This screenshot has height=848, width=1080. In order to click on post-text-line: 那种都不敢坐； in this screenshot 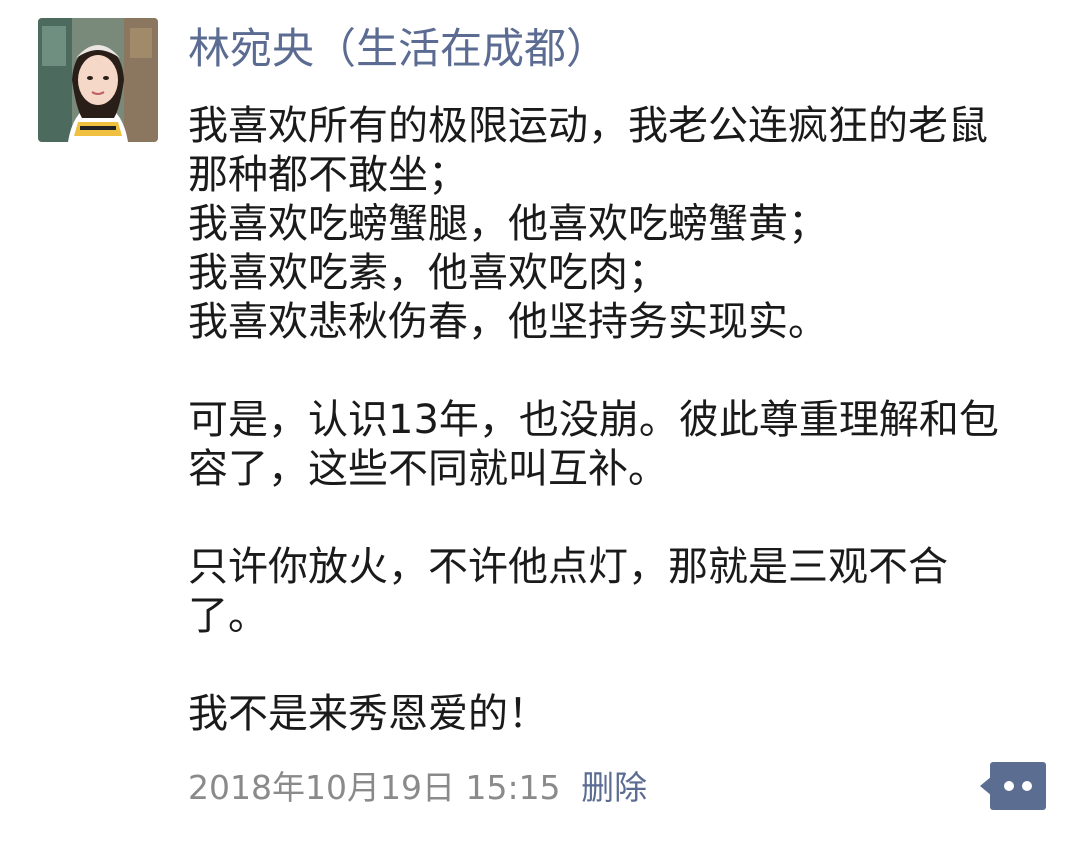, I will do `click(328, 175)`.